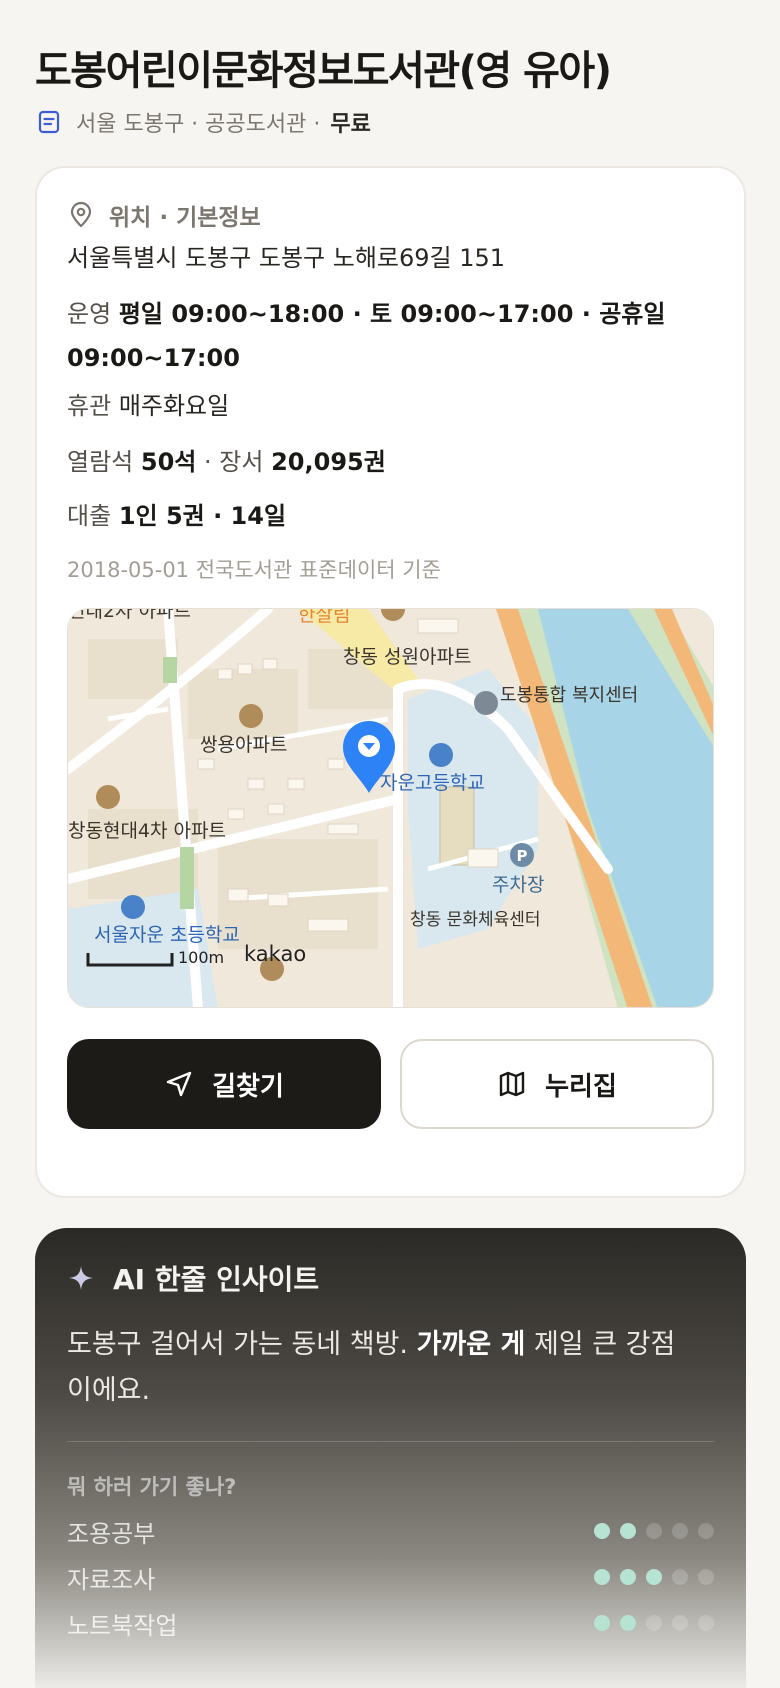  I want to click on map-brand: kakao, so click(275, 954).